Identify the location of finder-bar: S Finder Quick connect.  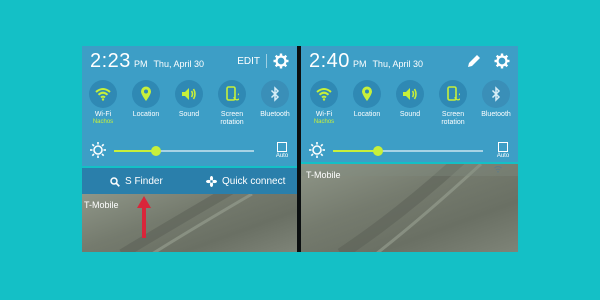
(189, 181).